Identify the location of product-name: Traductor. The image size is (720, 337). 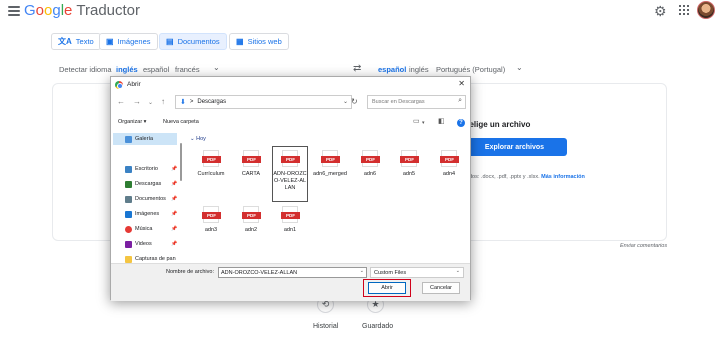
(108, 10).